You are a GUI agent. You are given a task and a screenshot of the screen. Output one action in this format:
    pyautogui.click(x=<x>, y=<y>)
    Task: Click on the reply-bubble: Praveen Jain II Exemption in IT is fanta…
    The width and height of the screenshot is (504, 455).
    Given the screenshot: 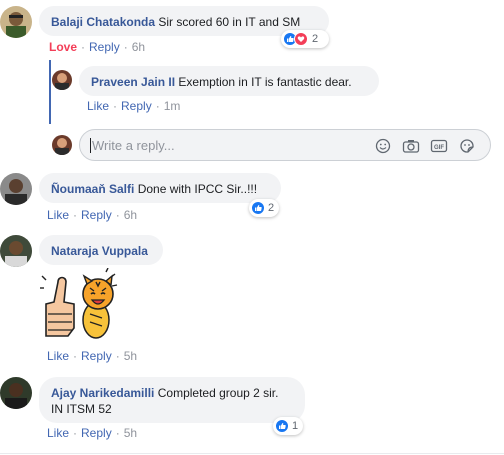 What is the action you would take?
    pyautogui.click(x=229, y=81)
    